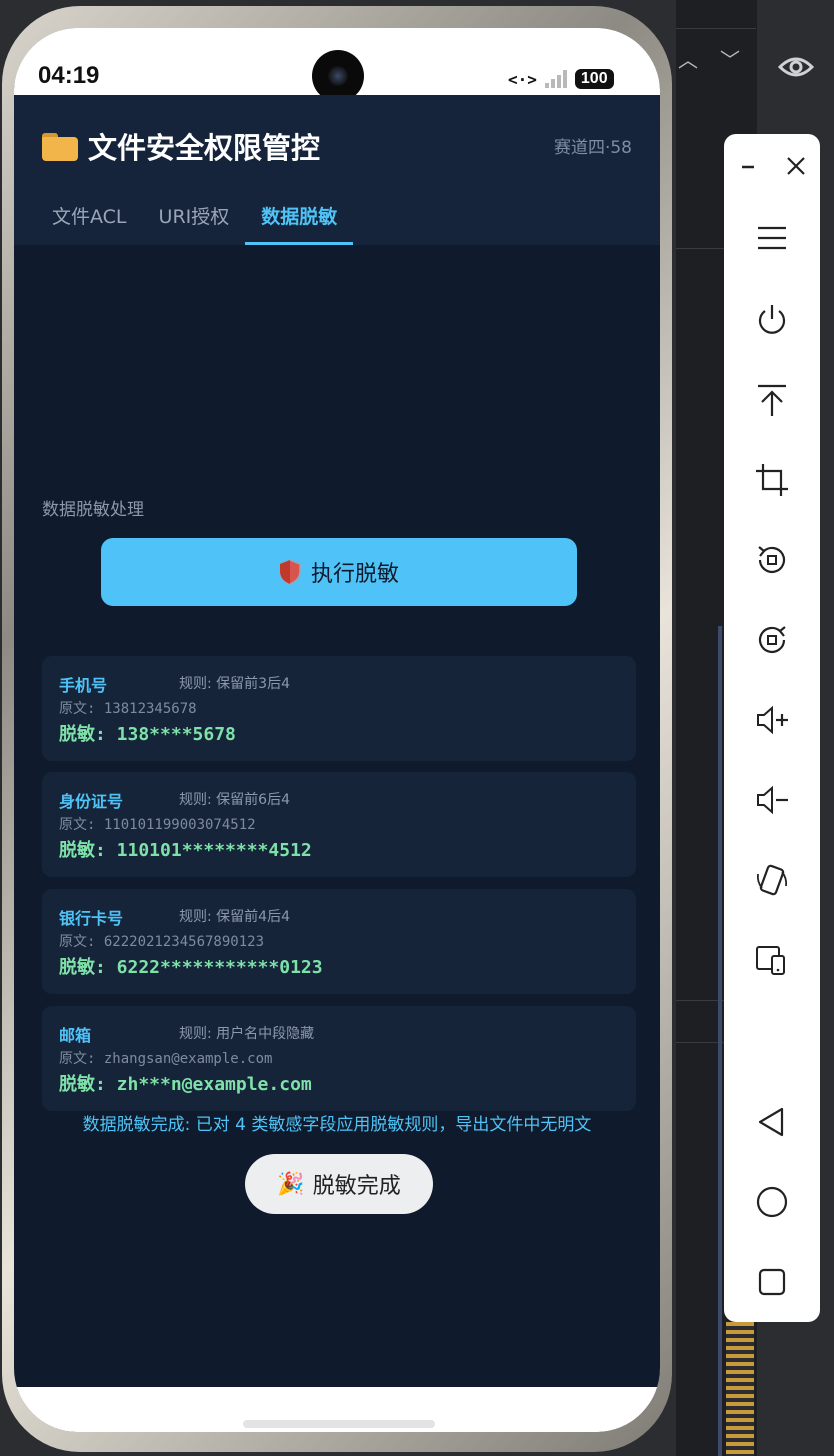 This screenshot has width=834, height=1456. I want to click on field-name: 身份证号, so click(91, 801).